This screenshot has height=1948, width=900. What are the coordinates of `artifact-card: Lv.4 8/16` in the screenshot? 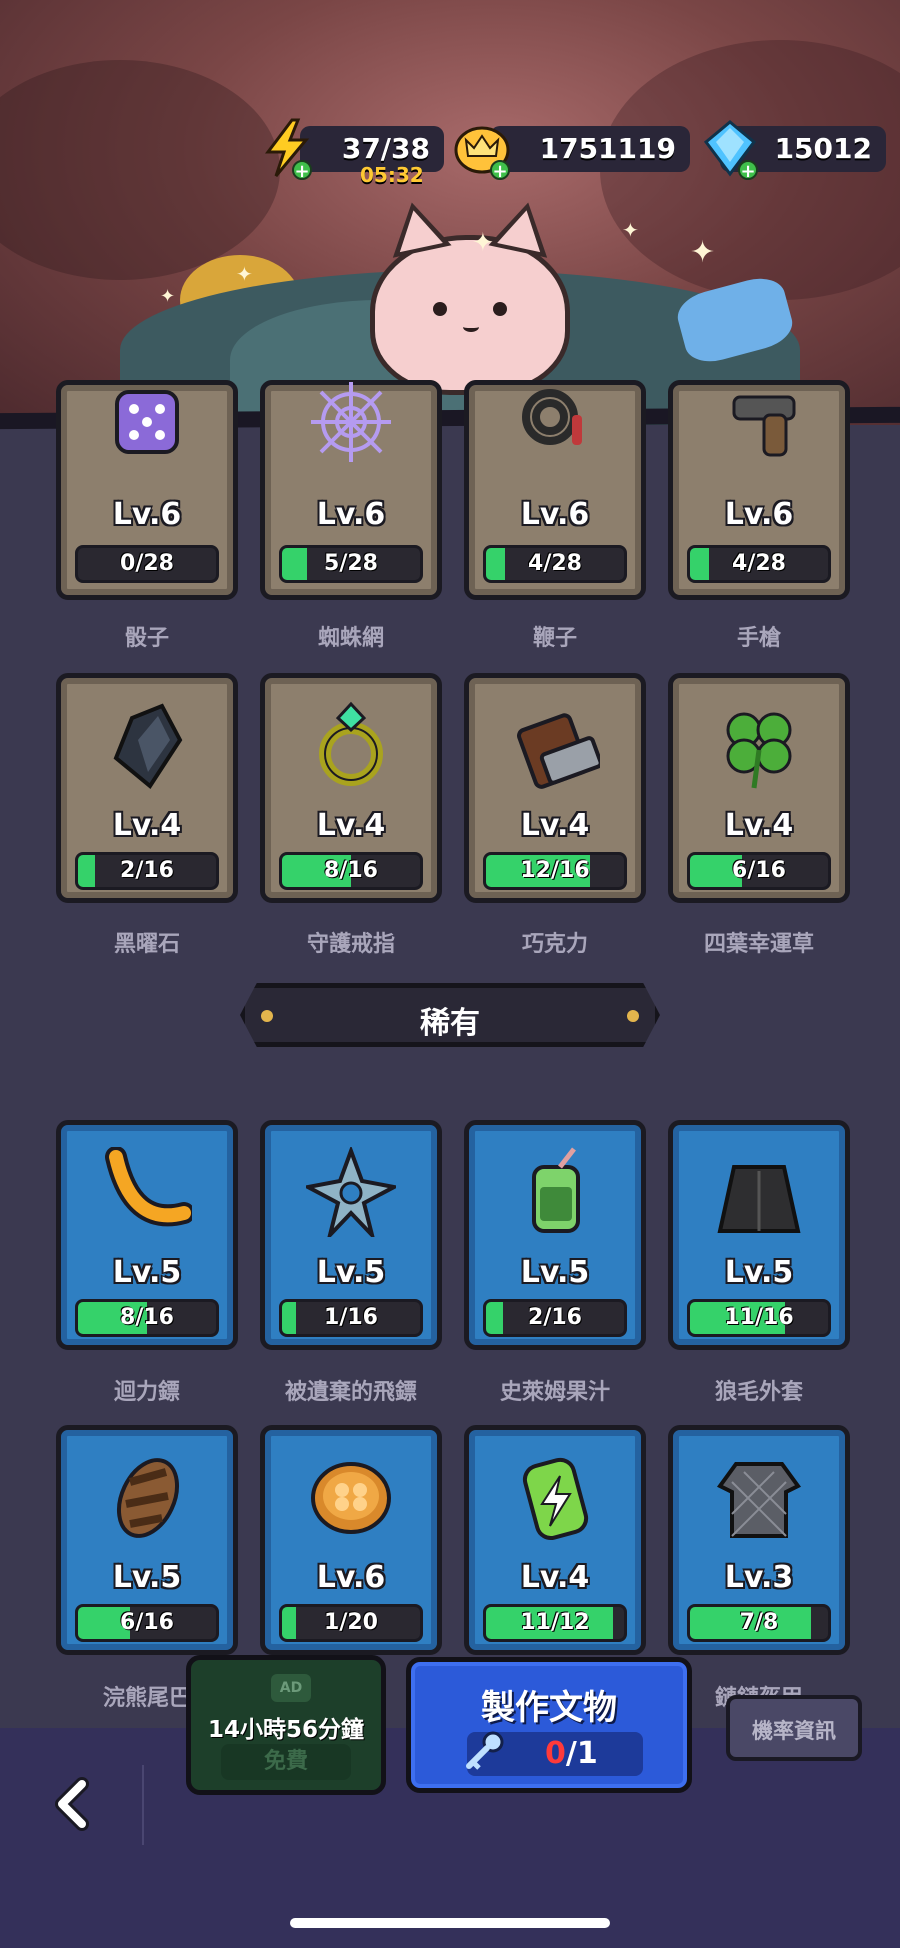 It's located at (351, 788).